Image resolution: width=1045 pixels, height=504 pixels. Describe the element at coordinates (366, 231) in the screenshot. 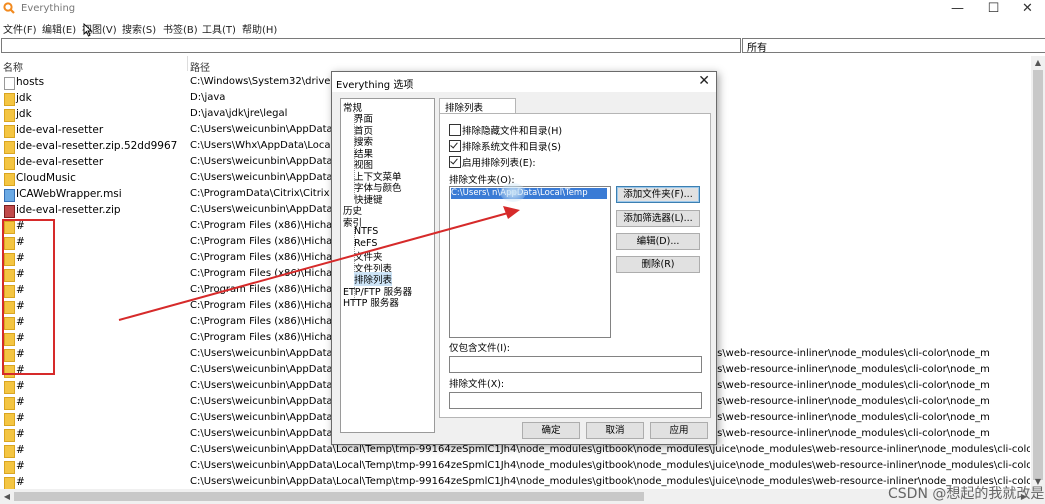

I see `tree-item-ntfs: NTFS` at that location.